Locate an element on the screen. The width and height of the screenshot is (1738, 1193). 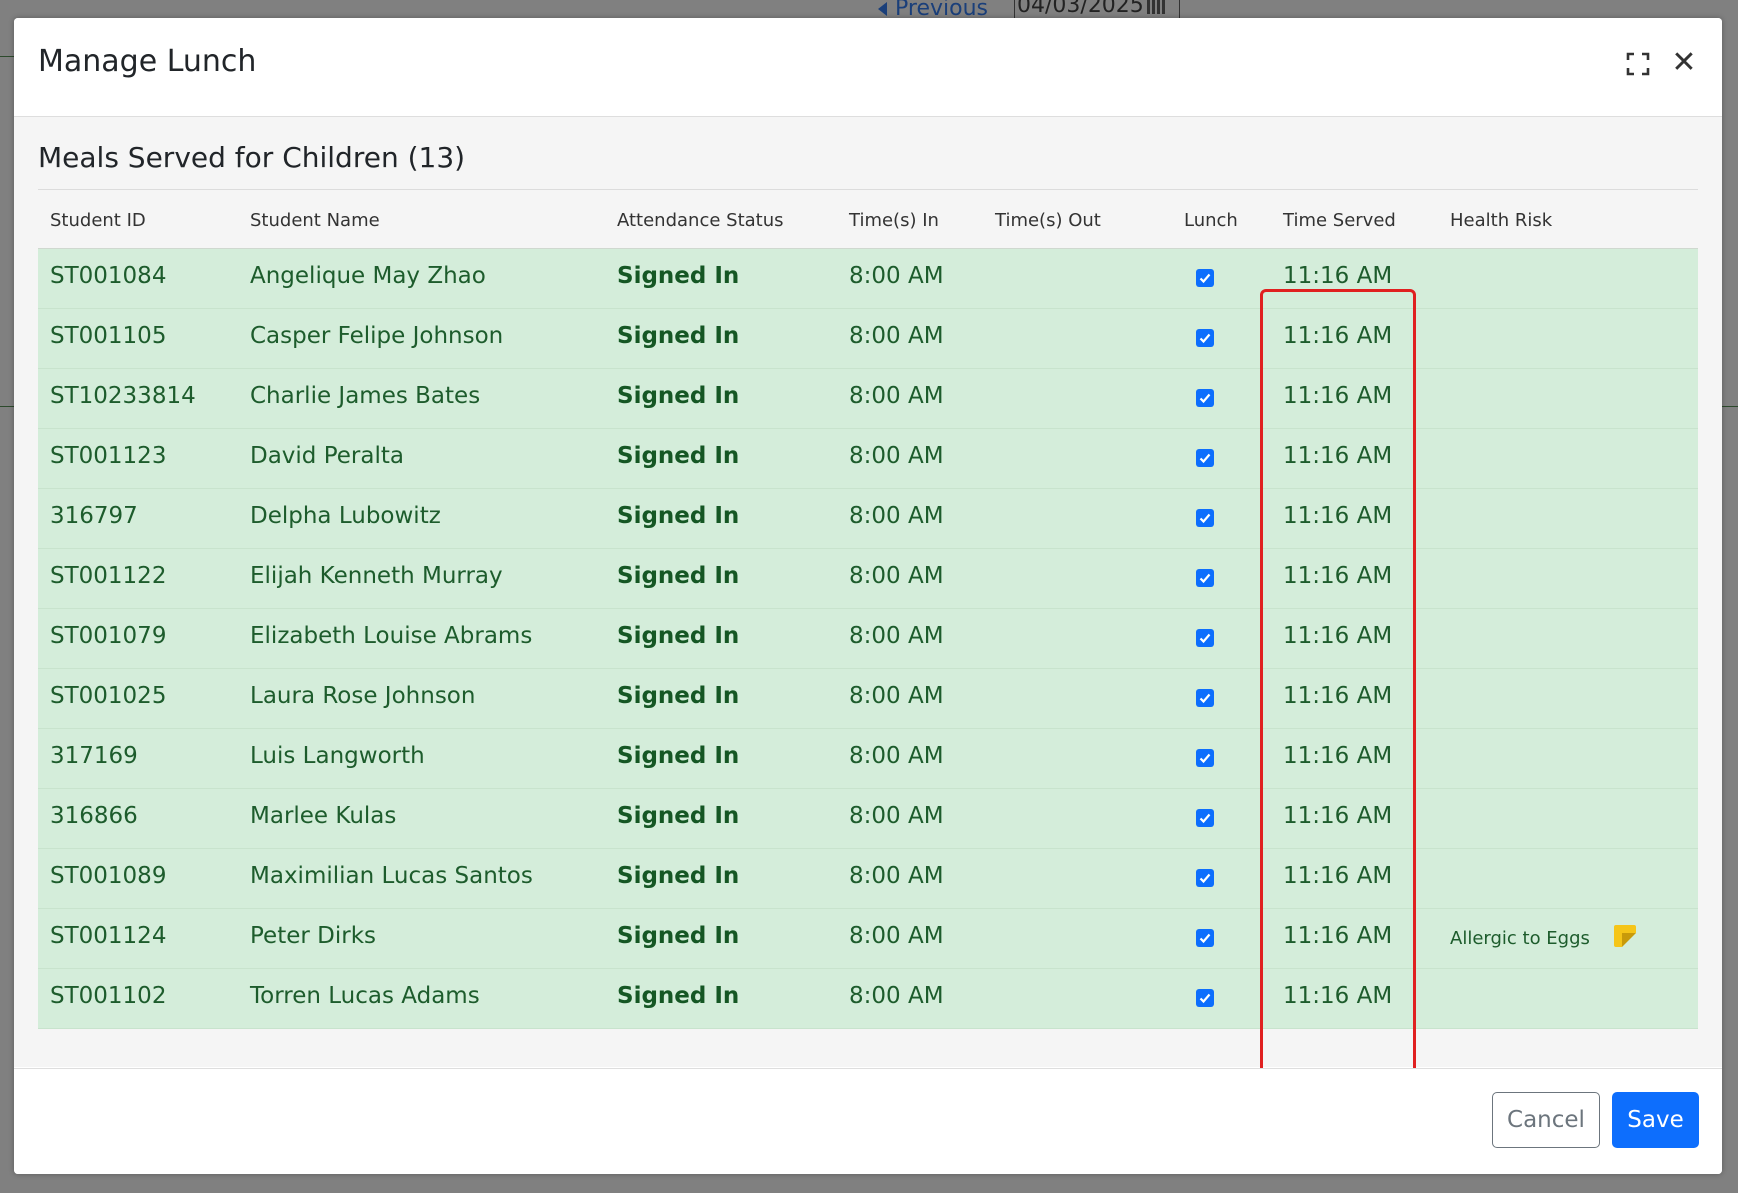
student-name: Peter Dirks is located at coordinates (313, 936).